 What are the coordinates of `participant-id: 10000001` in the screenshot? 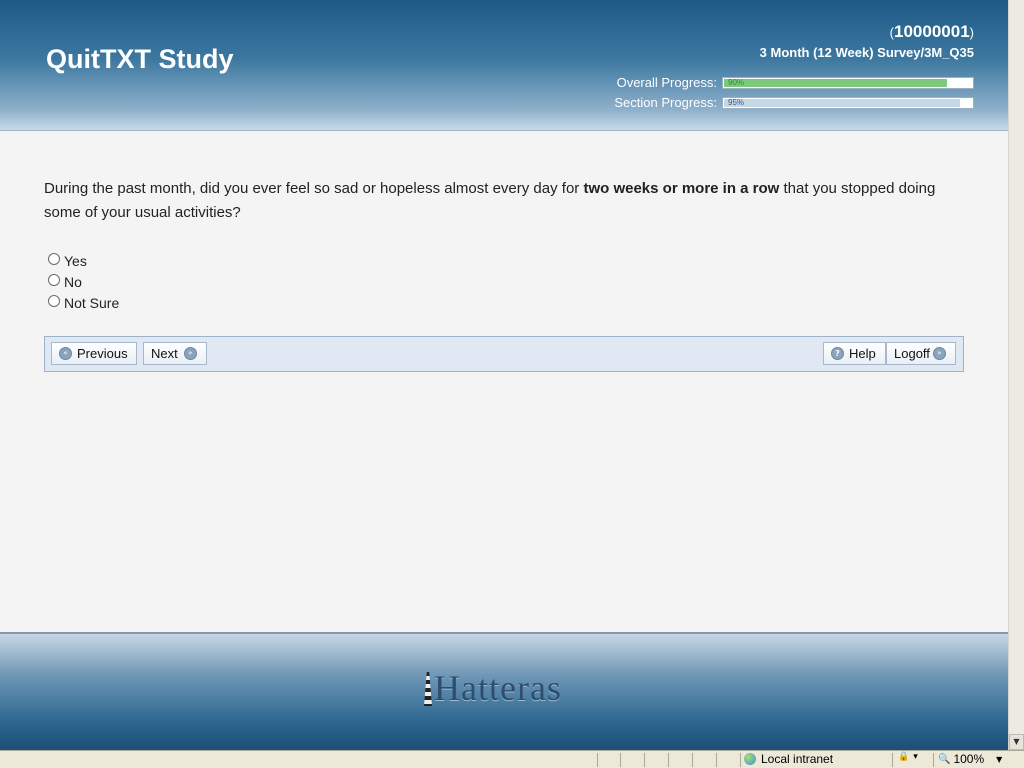 It's located at (932, 31).